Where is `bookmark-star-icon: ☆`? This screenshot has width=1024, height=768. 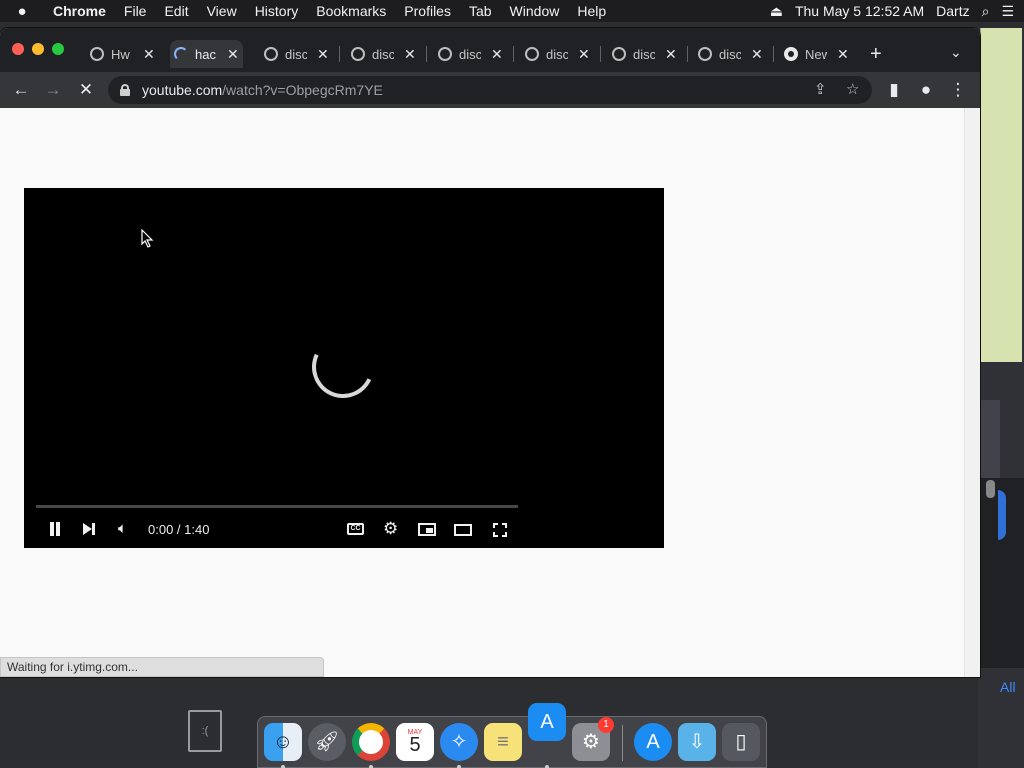
bookmark-star-icon: ☆ is located at coordinates (852, 89).